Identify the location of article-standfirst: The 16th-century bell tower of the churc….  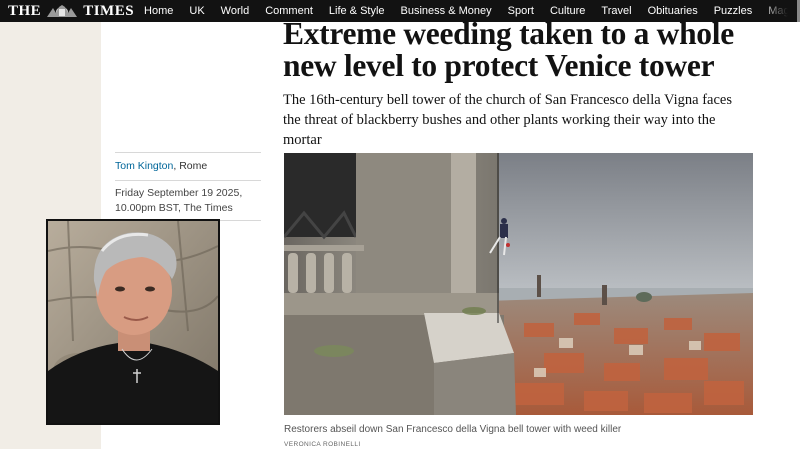
(507, 120).